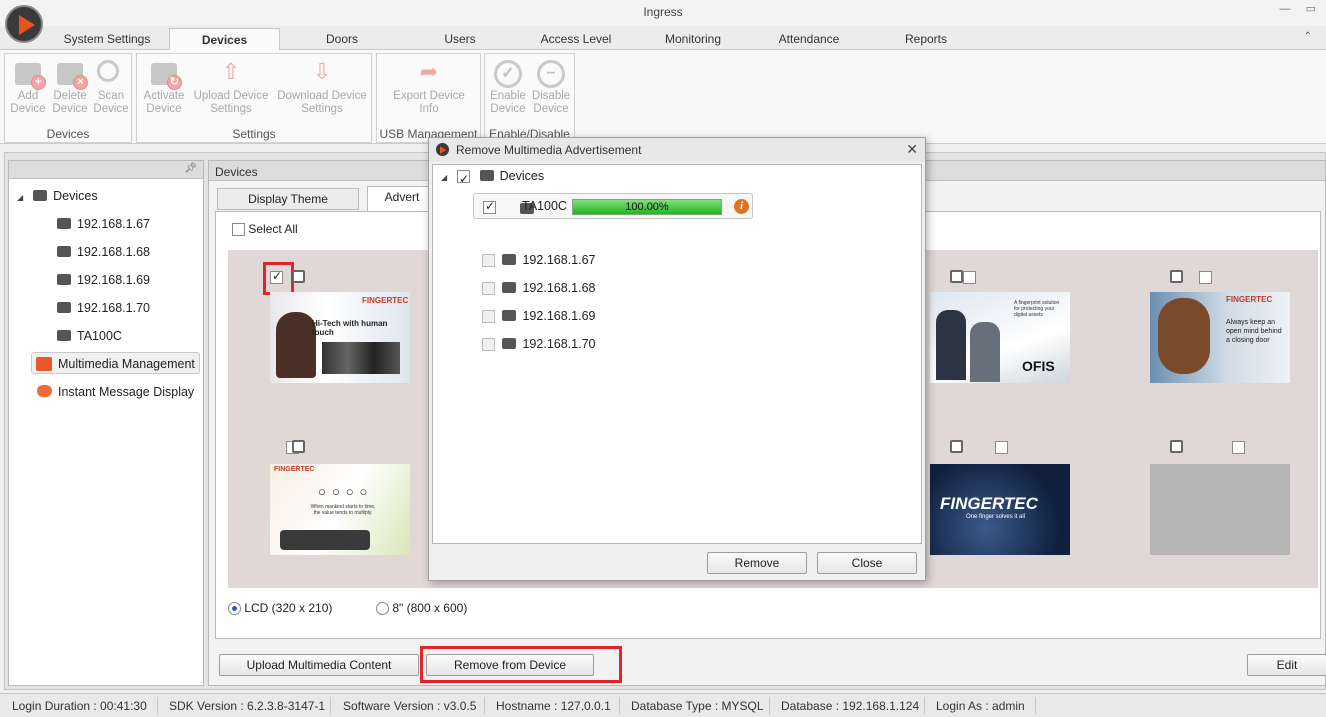  What do you see at coordinates (693, 40) in the screenshot?
I see `tab-monitoring: Monitoring` at bounding box center [693, 40].